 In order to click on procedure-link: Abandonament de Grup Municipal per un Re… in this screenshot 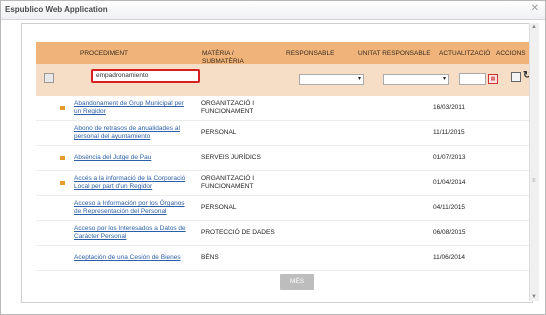, I will do `click(138, 108)`.